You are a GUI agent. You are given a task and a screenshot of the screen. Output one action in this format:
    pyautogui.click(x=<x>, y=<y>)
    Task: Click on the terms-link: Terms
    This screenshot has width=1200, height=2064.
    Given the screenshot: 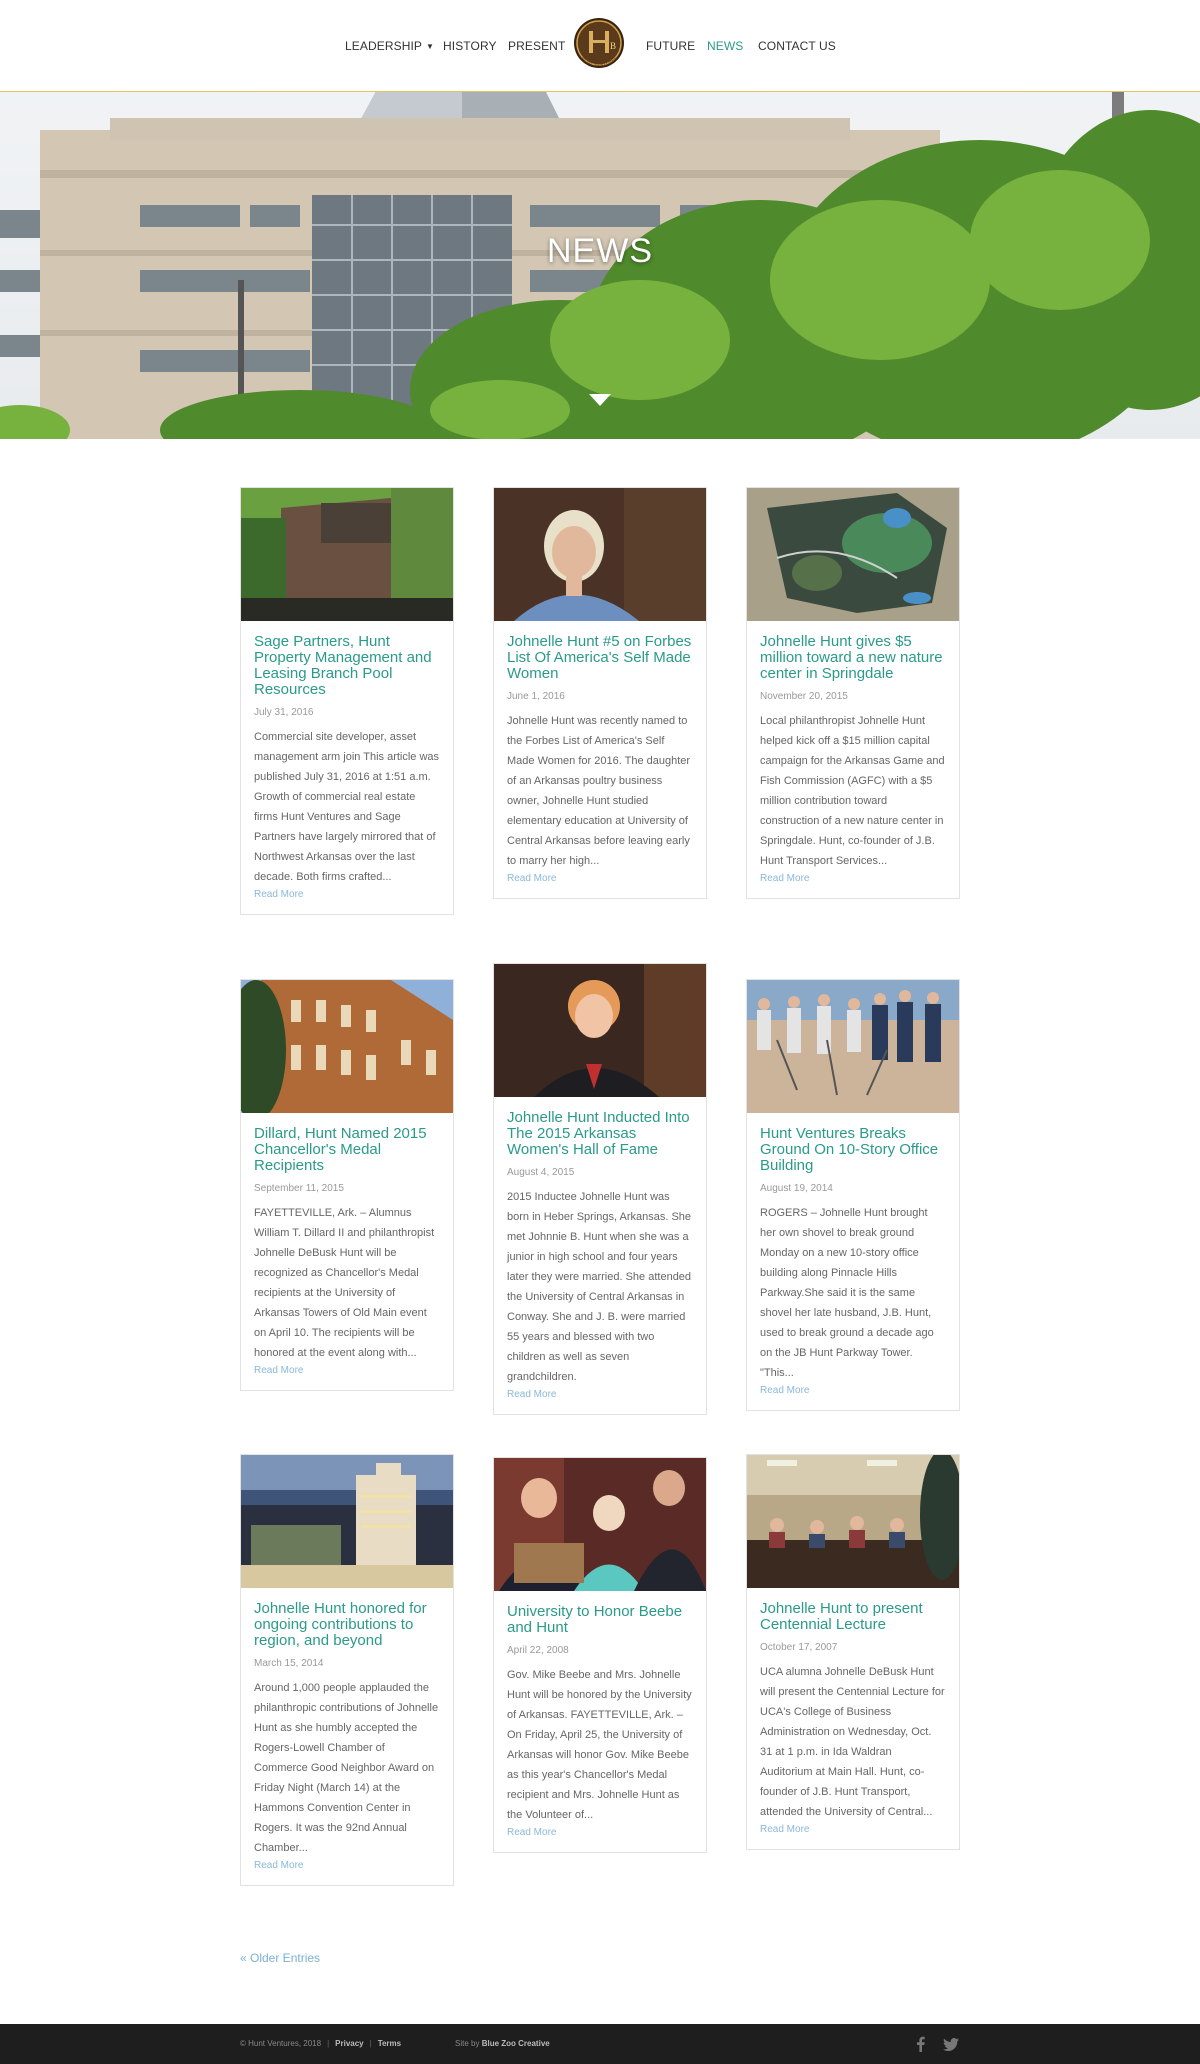 What is the action you would take?
    pyautogui.click(x=389, y=2043)
    